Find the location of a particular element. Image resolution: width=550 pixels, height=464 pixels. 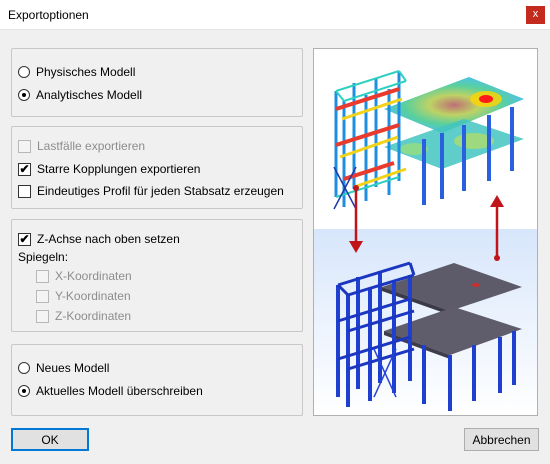

ok-button: OK is located at coordinates (50, 439).